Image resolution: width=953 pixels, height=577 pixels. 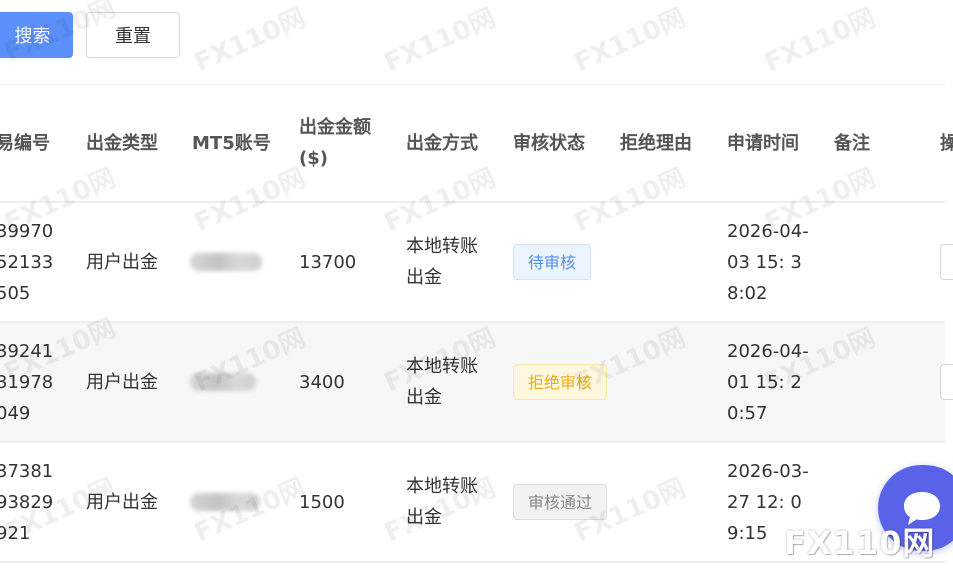 I want to click on id-line: 39241, so click(x=27, y=351).